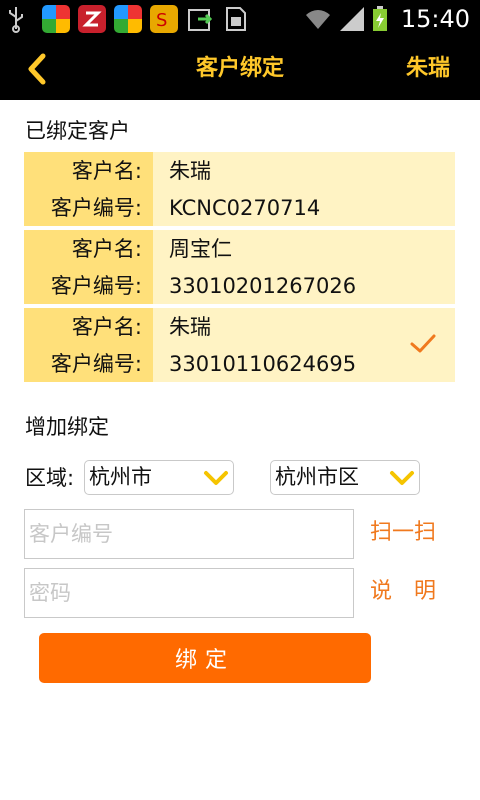 This screenshot has width=480, height=800. I want to click on city-select: 杭州市, so click(159, 477).